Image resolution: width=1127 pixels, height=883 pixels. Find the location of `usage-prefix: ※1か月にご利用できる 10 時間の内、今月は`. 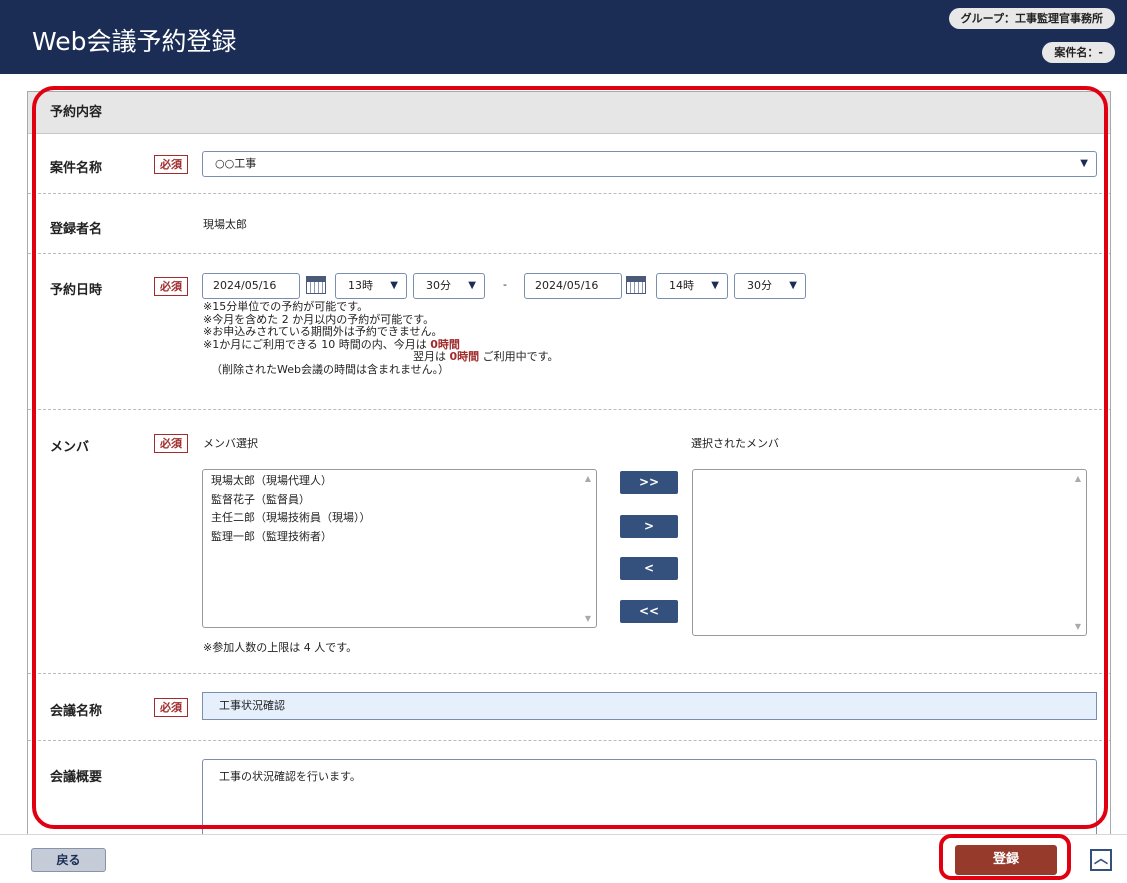

usage-prefix: ※1か月にご利用できる 10 時間の内、今月は is located at coordinates (317, 344).